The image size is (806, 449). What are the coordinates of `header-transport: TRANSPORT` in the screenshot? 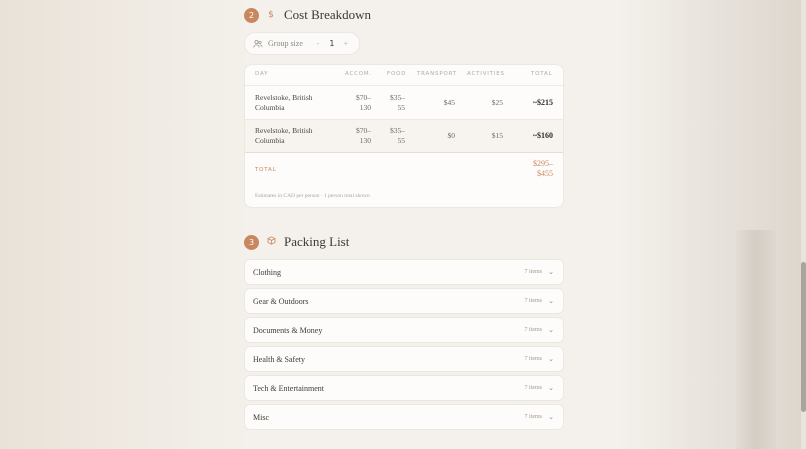 It's located at (437, 74).